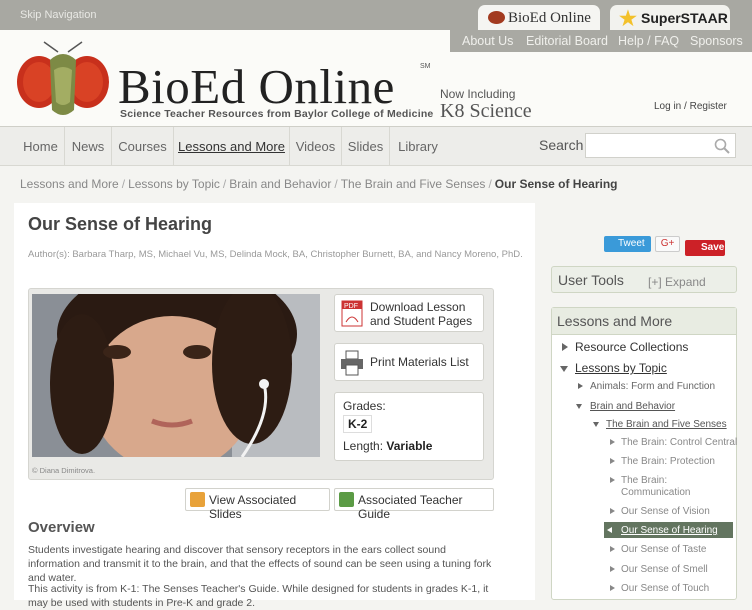  What do you see at coordinates (556, 184) in the screenshot?
I see `crumb-current: Our Sense of Hearing` at bounding box center [556, 184].